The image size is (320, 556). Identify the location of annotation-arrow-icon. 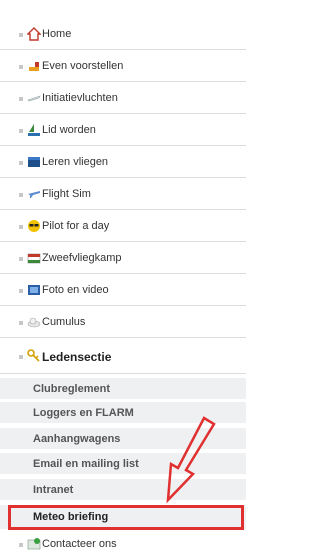
(191, 460).